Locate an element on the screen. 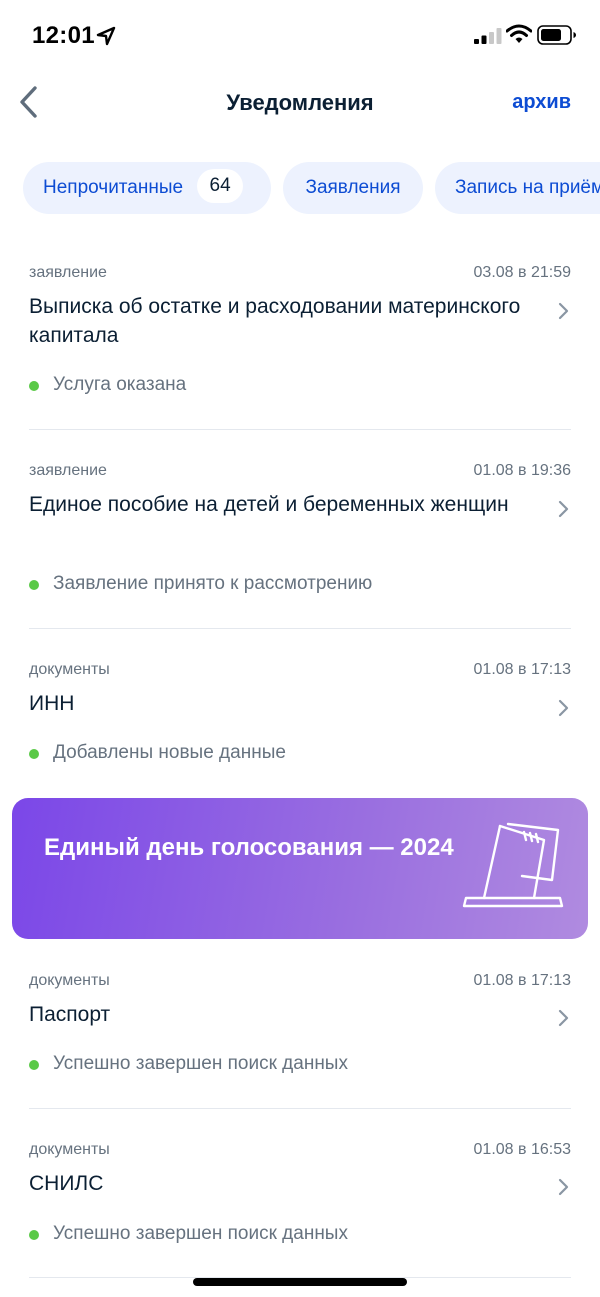 The image size is (600, 1297). wifi-icon is located at coordinates (519, 33).